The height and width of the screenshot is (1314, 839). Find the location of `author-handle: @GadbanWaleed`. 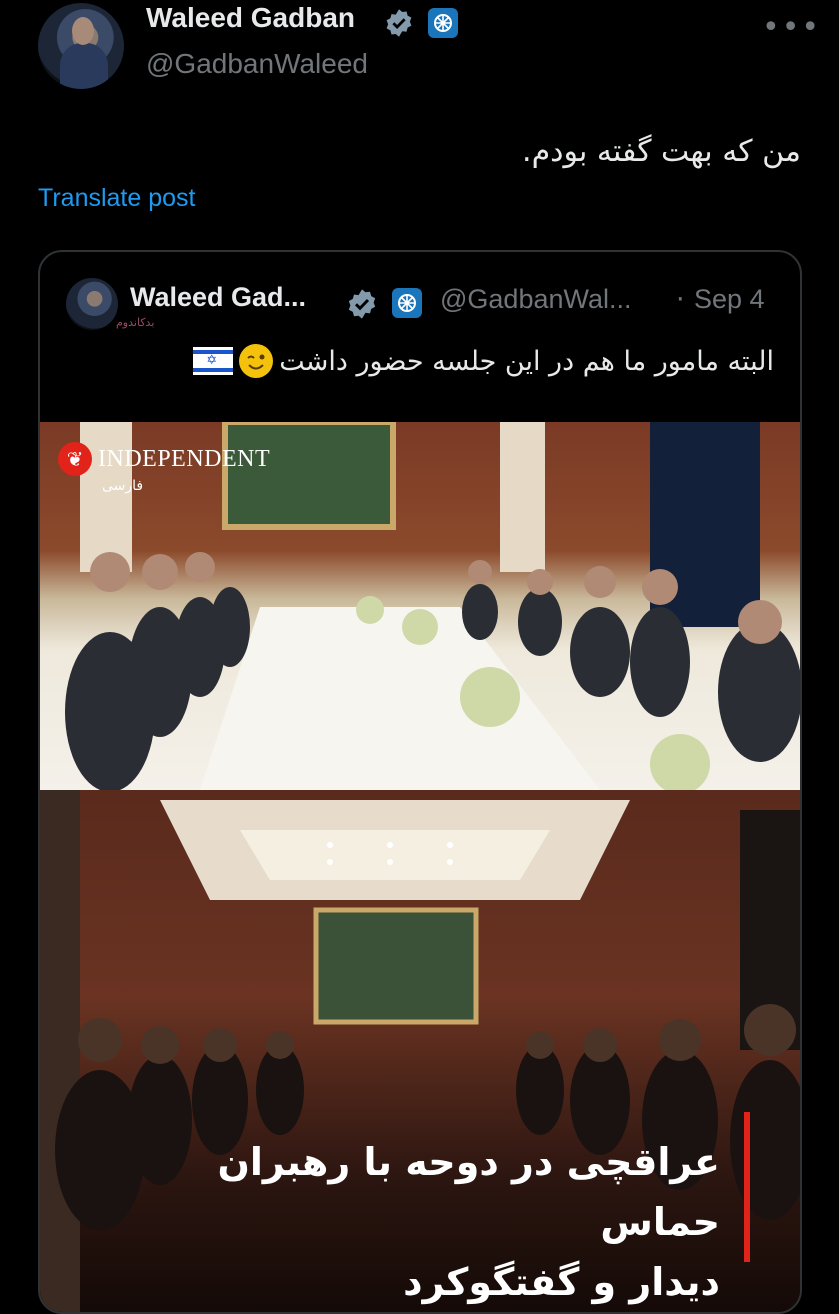

author-handle: @GadbanWaleed is located at coordinates (257, 64).